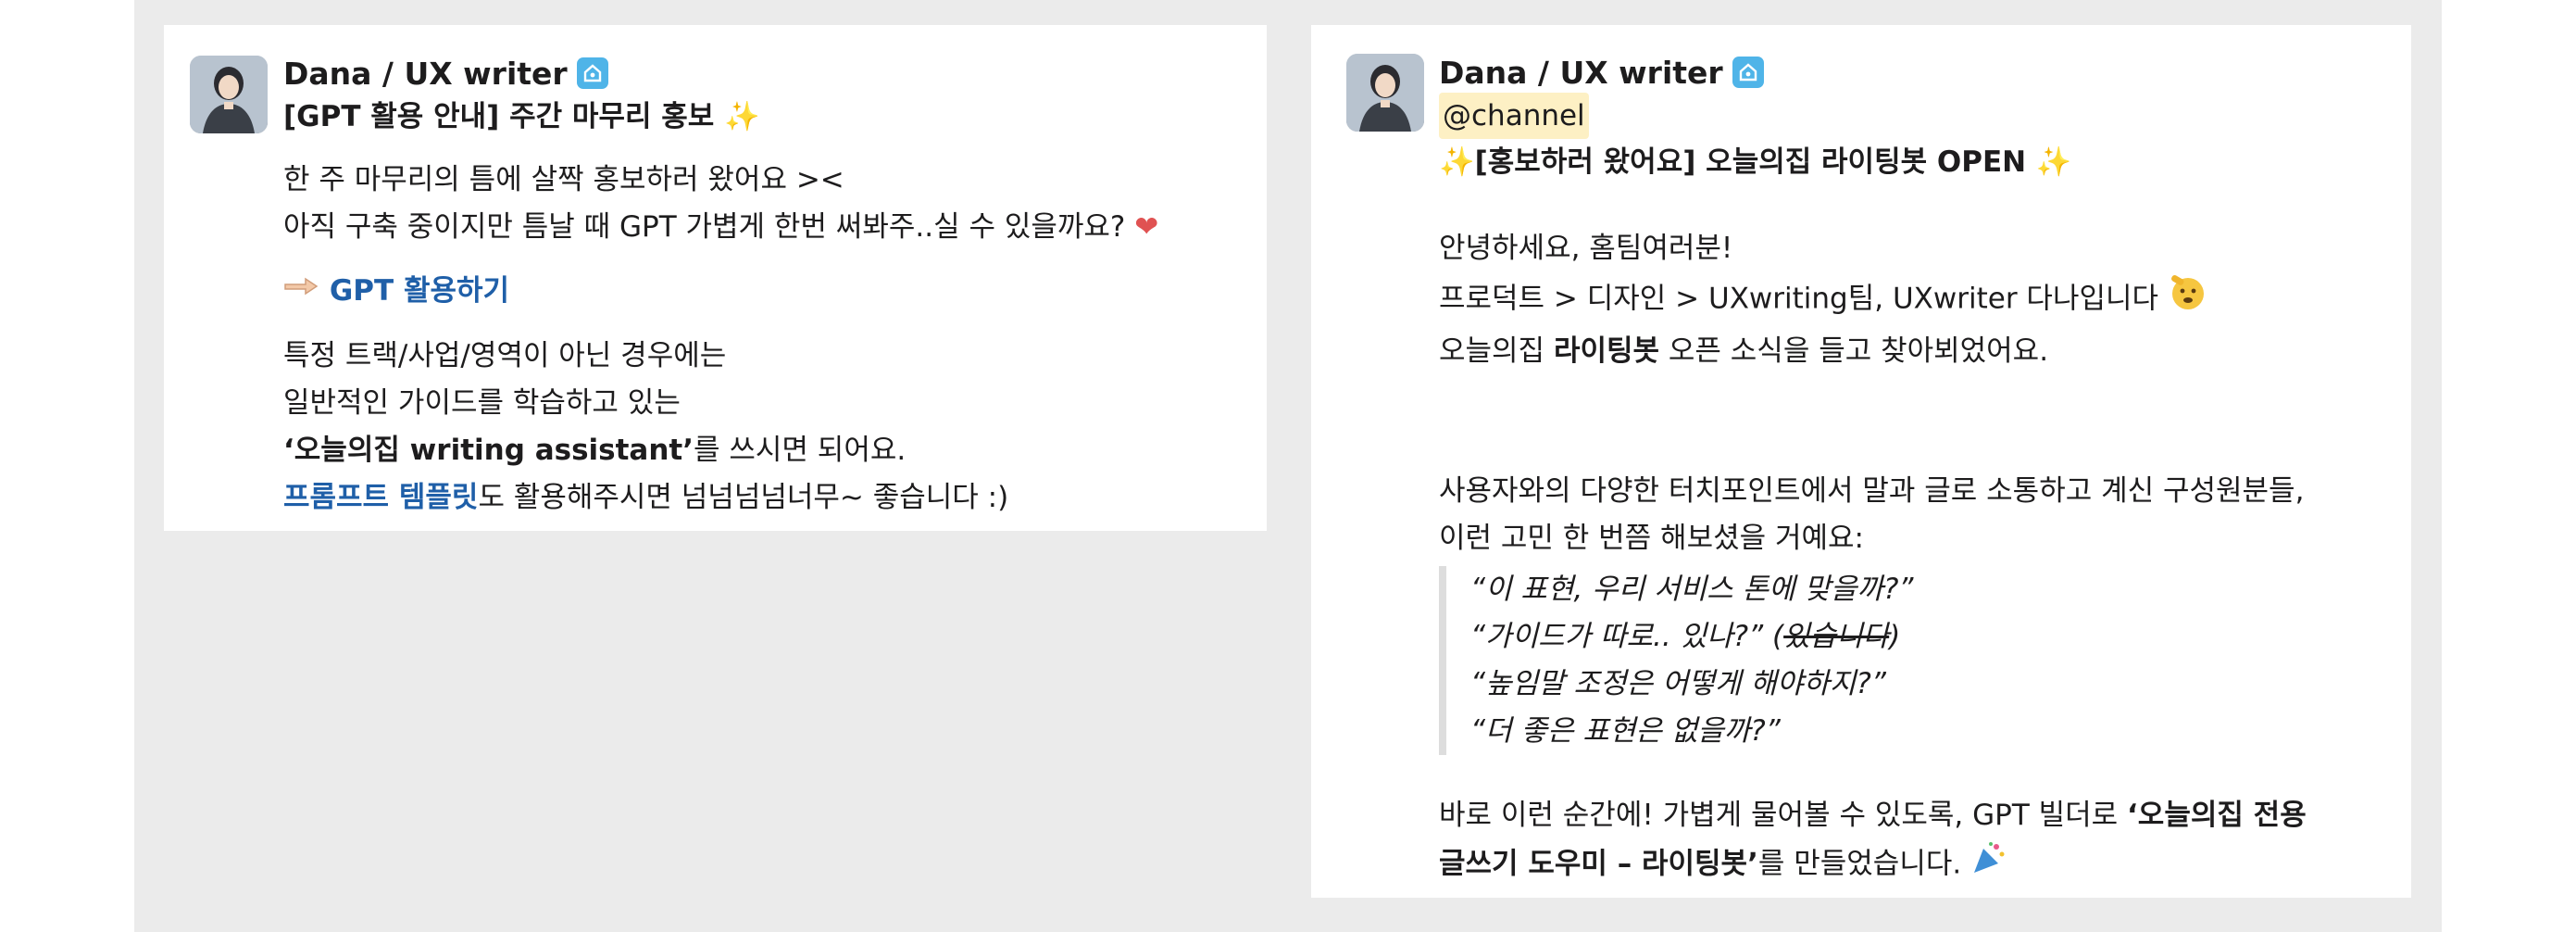 This screenshot has width=2576, height=932. I want to click on body-line: 프로덕트 > 디자인 > UXwriting팀, UXwriter 다나입니다, so click(1921, 300).